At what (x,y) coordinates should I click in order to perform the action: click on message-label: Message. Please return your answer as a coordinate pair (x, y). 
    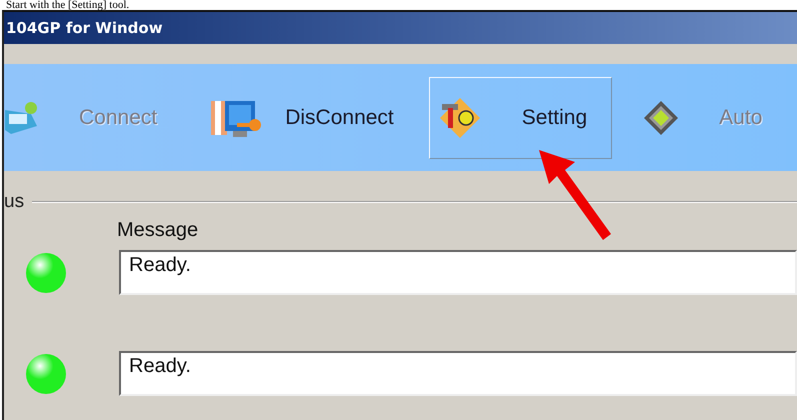
    Looking at the image, I should click on (158, 230).